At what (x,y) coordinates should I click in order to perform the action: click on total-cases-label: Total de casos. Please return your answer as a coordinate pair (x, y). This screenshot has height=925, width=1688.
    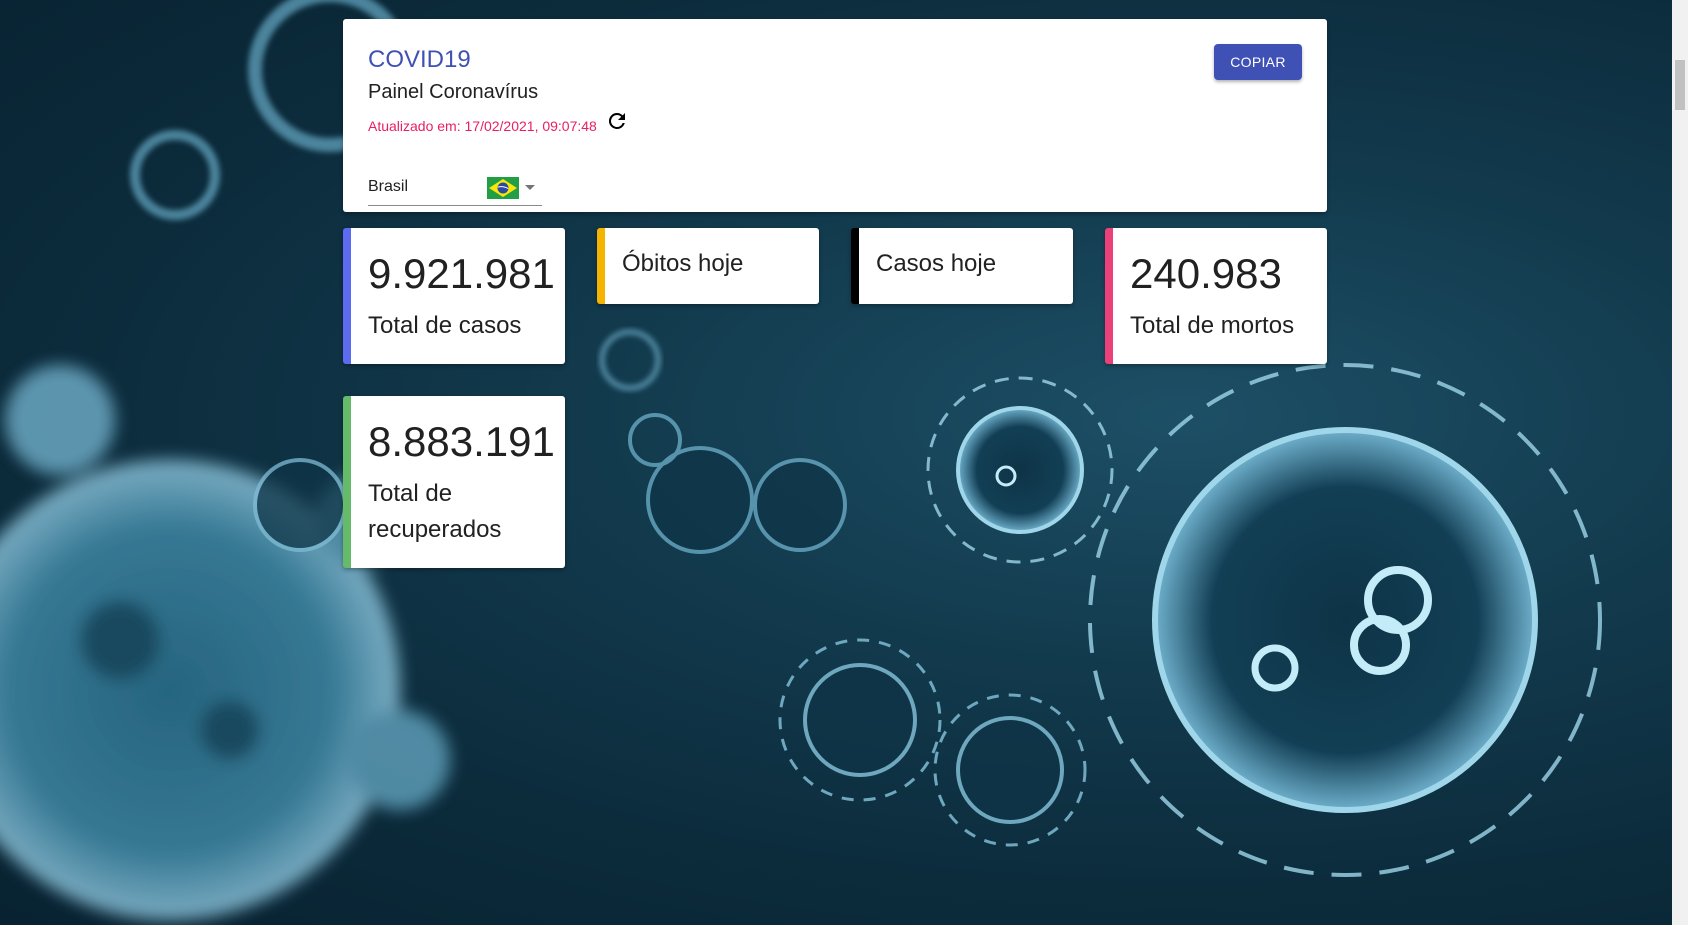
    Looking at the image, I should click on (445, 325).